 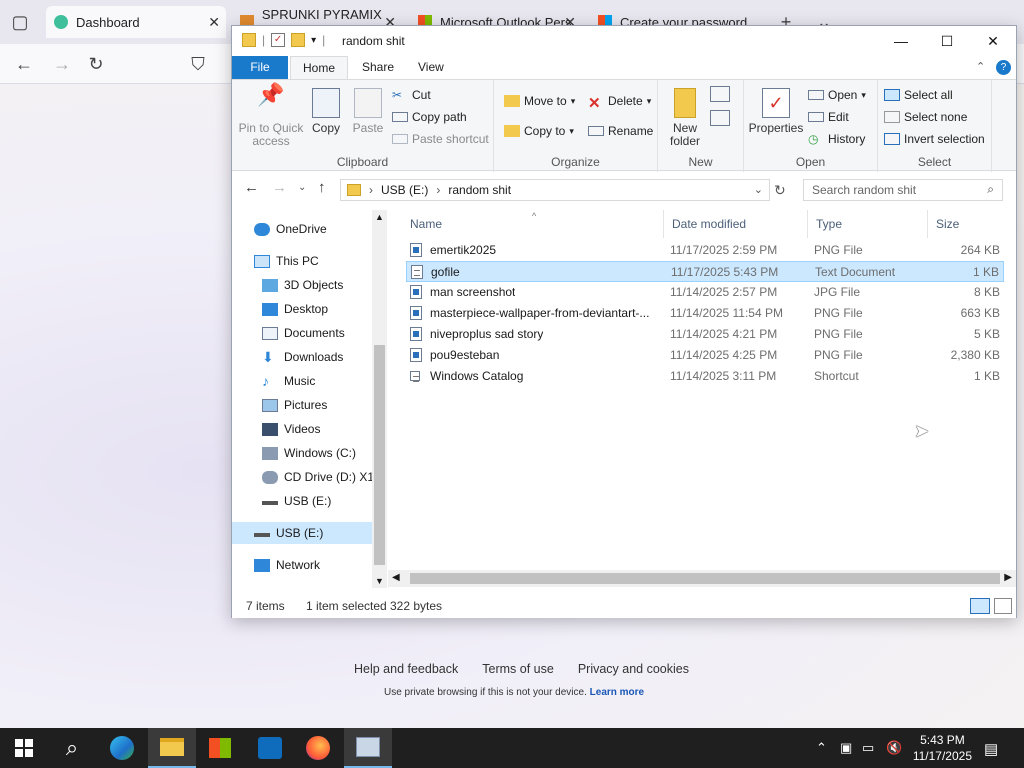 What do you see at coordinates (518, 669) in the screenshot?
I see `terms-link: Terms of use` at bounding box center [518, 669].